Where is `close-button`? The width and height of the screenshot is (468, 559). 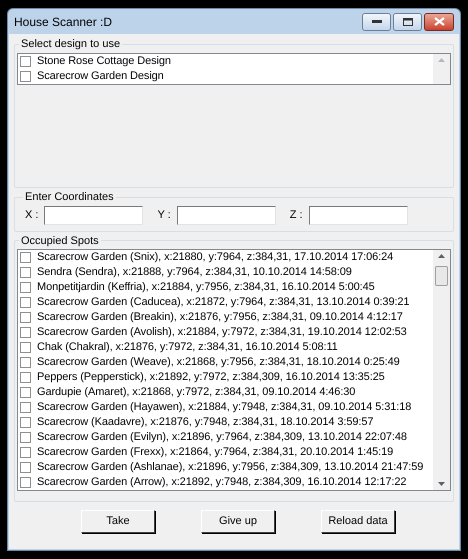 close-button is located at coordinates (439, 21).